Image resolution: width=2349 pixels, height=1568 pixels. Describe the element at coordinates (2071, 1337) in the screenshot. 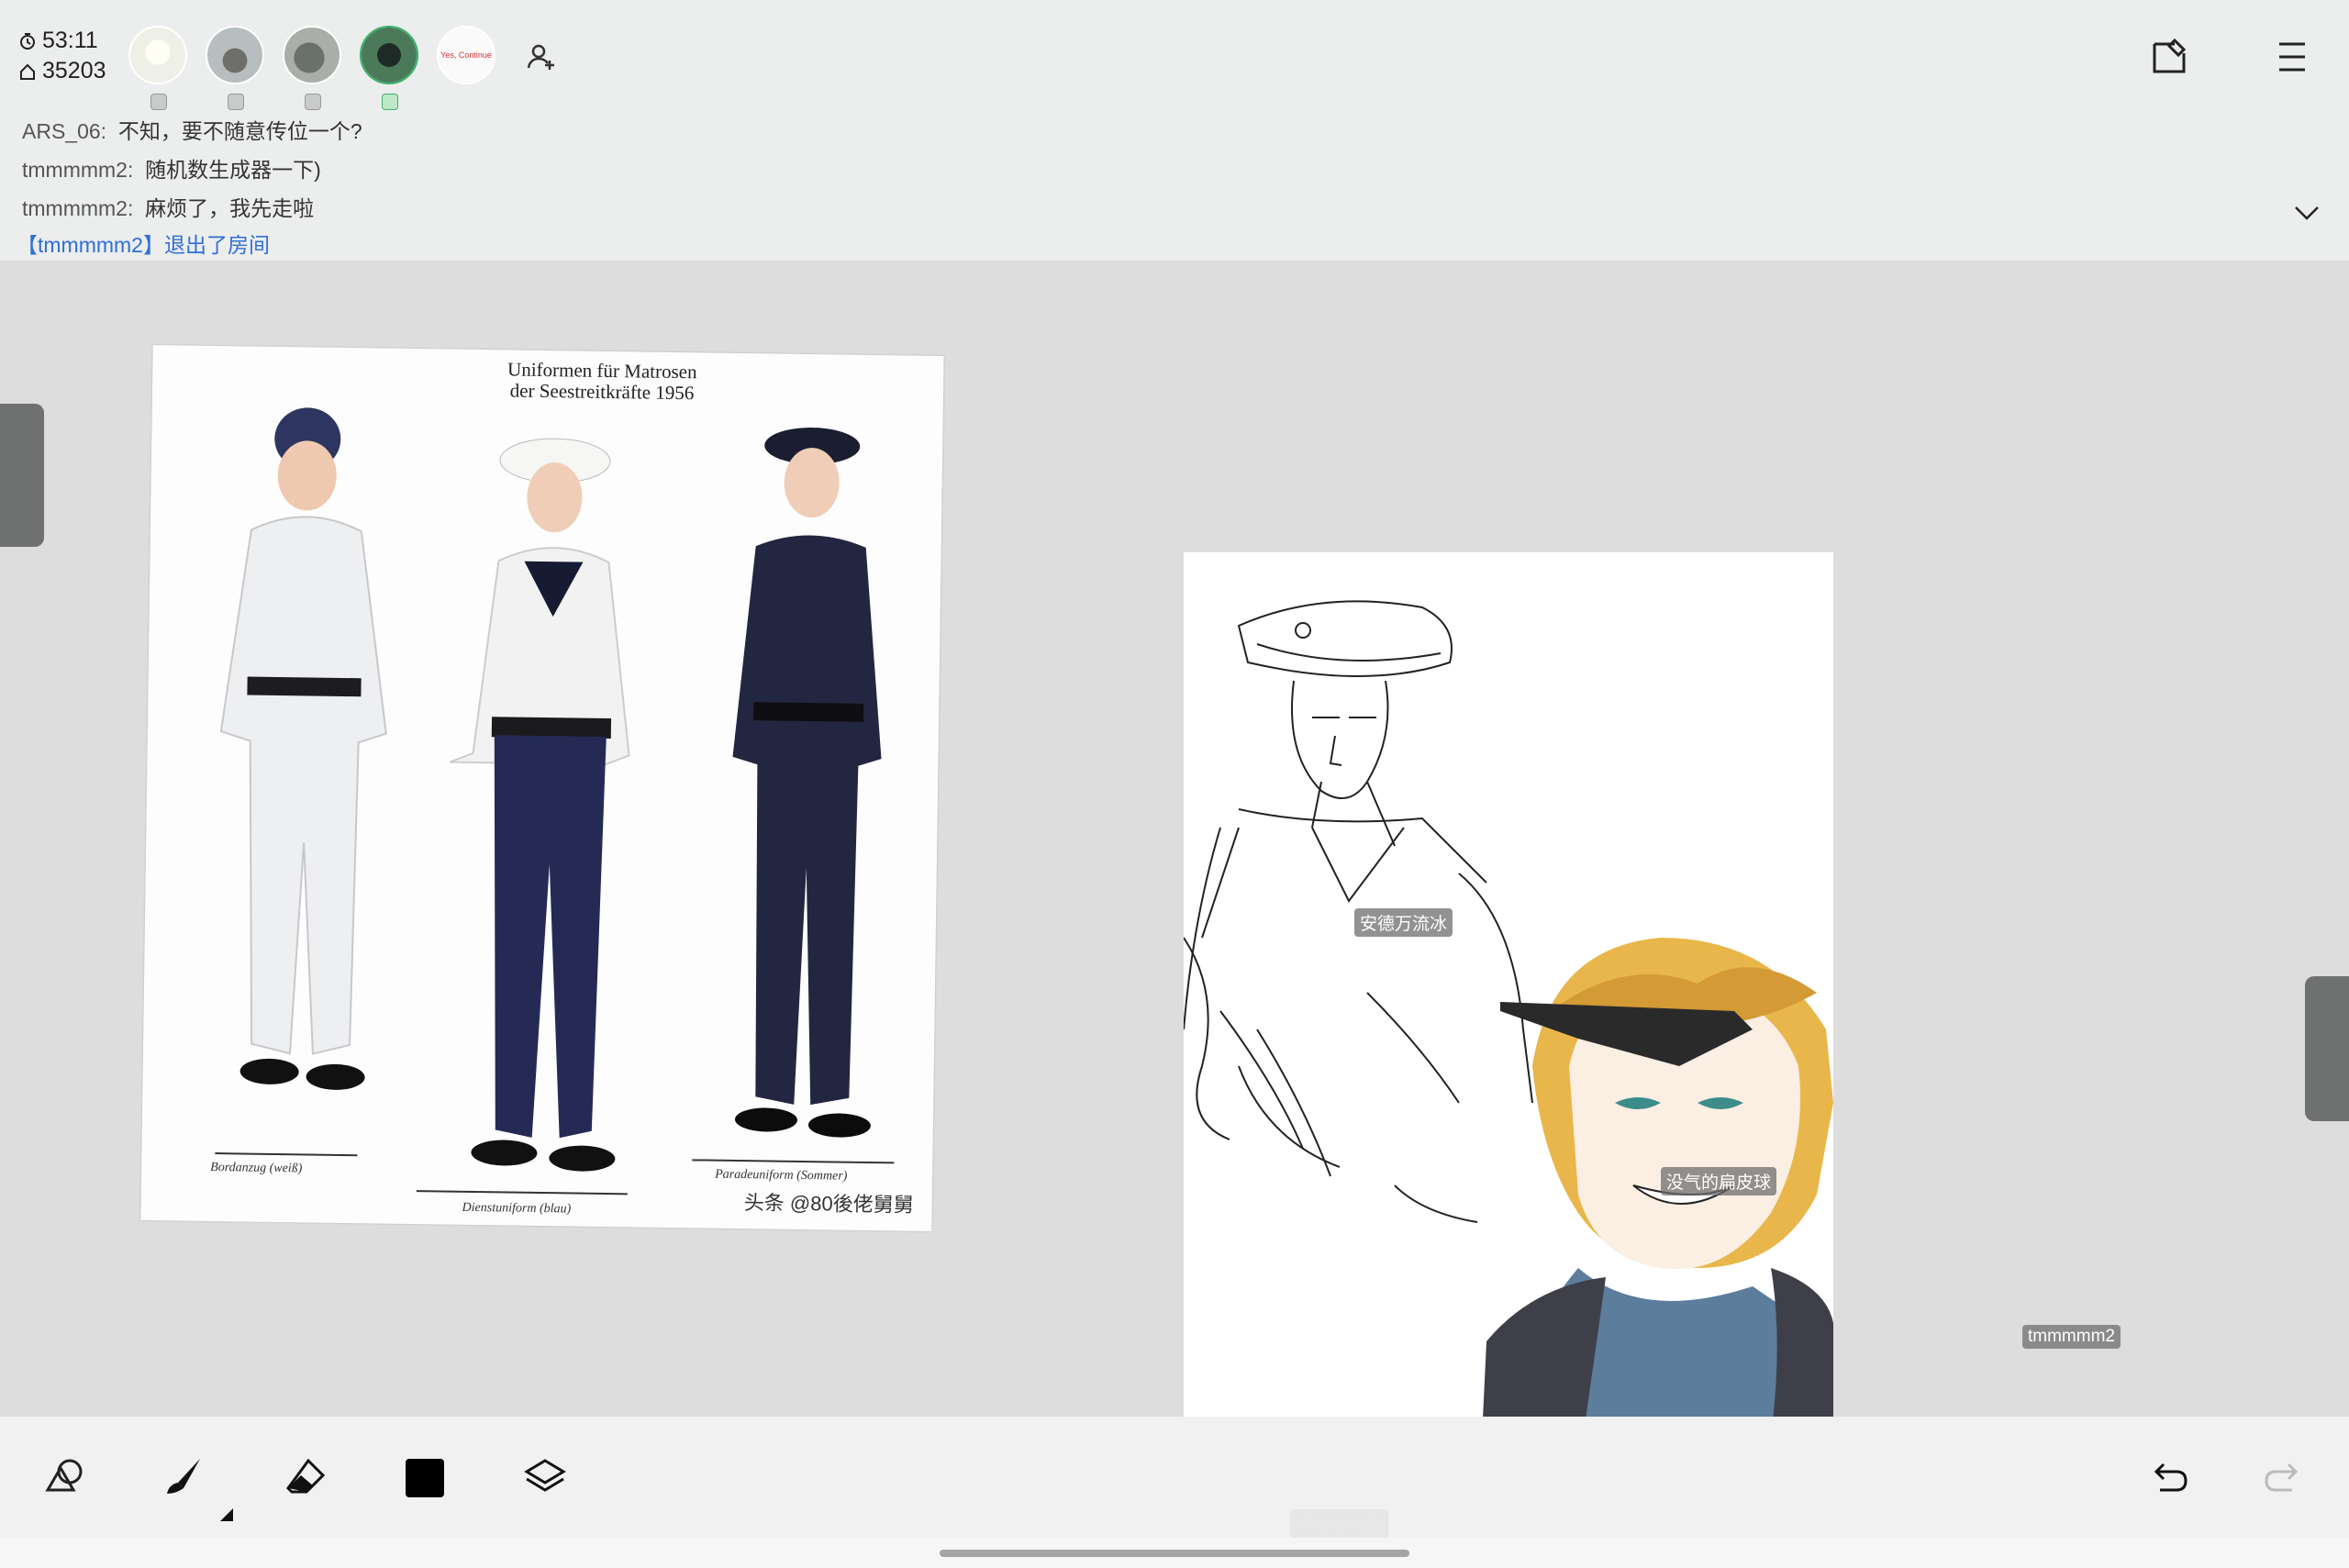

I see `user-cursor-tag: tmmmmm2` at that location.